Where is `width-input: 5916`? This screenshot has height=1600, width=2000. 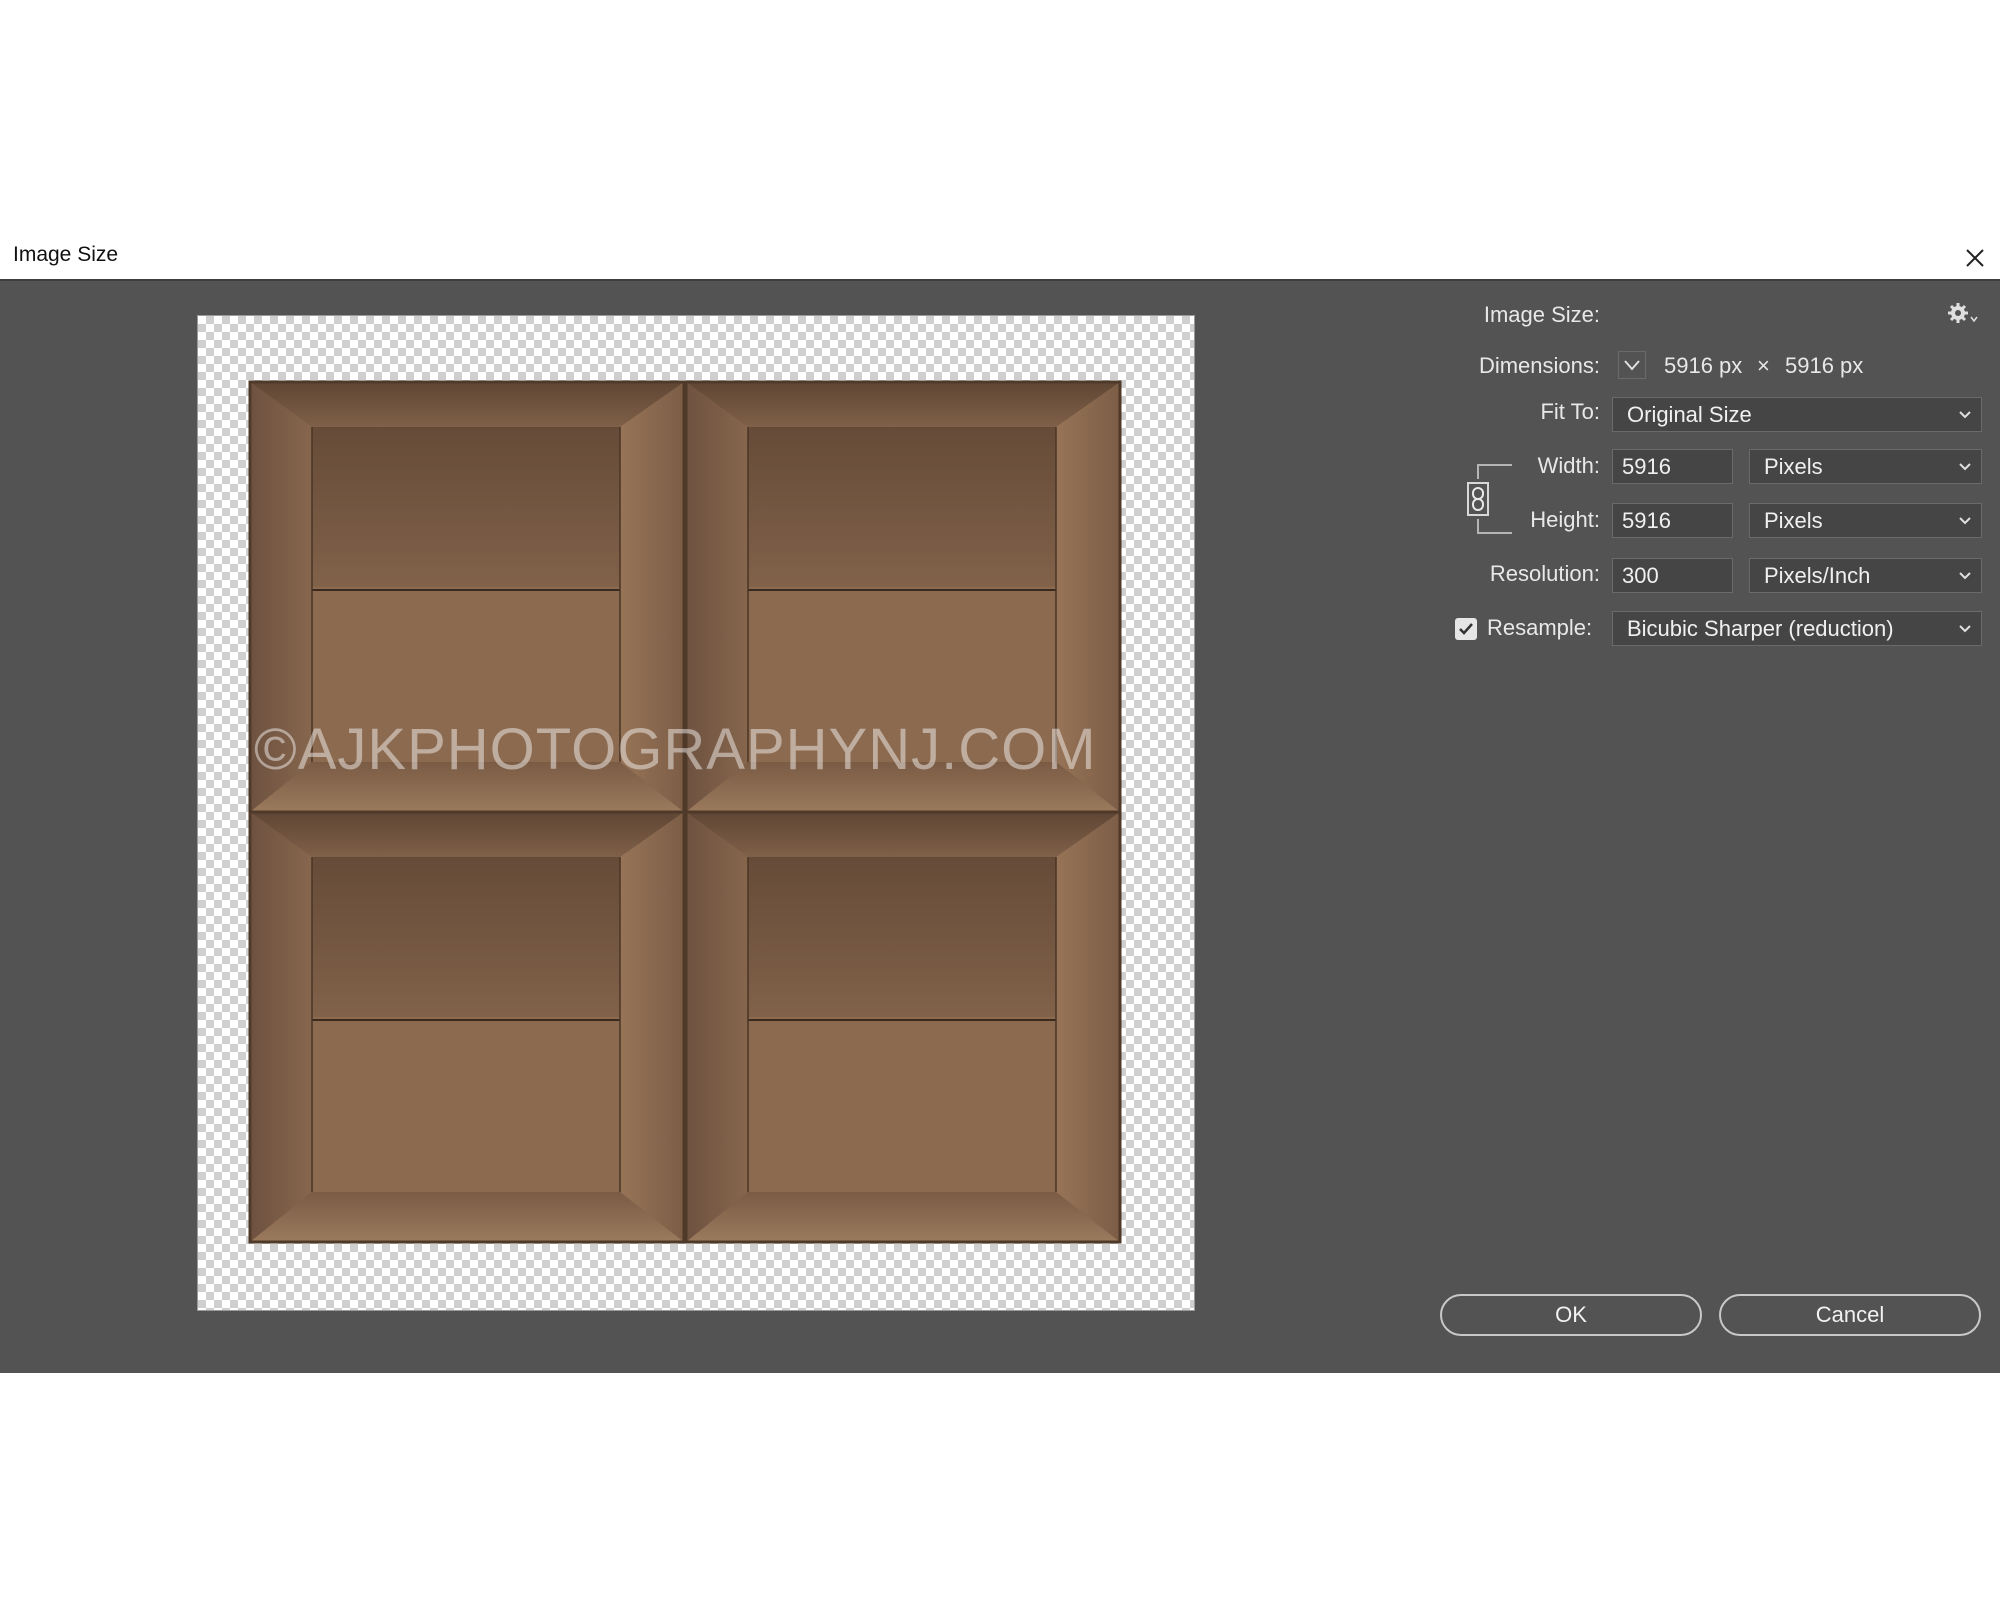 width-input: 5916 is located at coordinates (1672, 466).